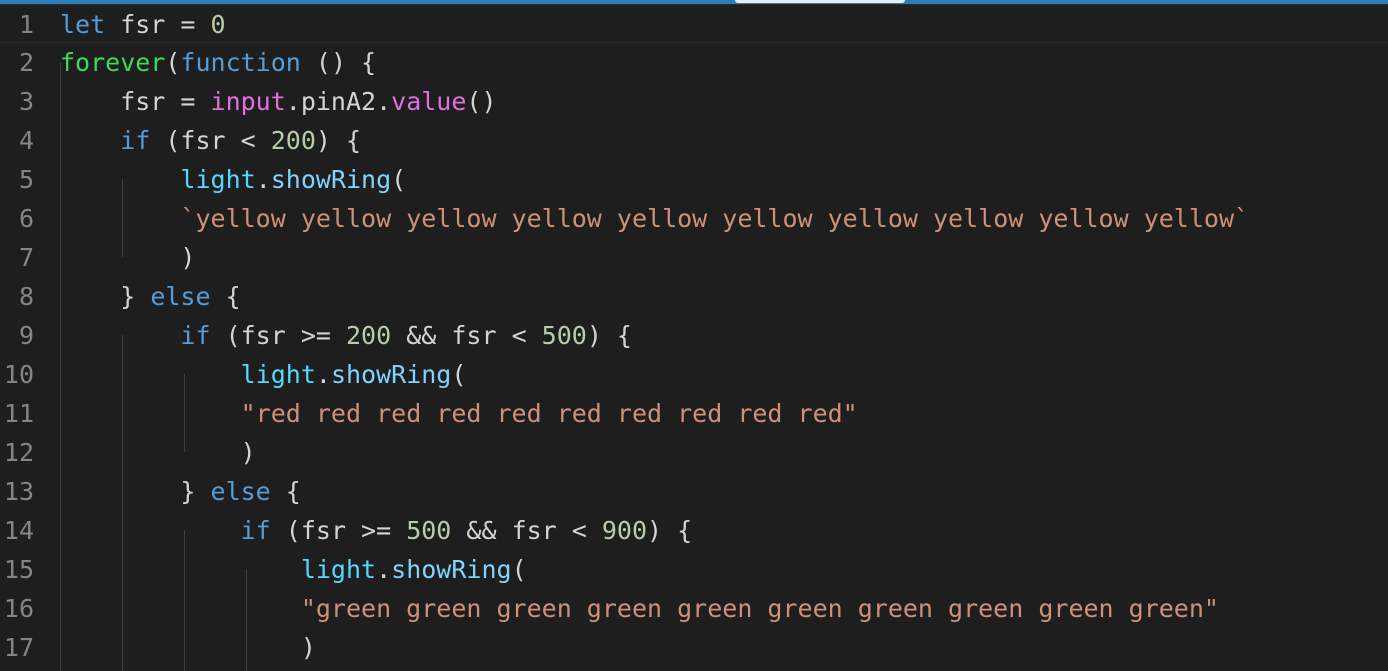  Describe the element at coordinates (624, 530) in the screenshot. I see `code-token: 900` at that location.